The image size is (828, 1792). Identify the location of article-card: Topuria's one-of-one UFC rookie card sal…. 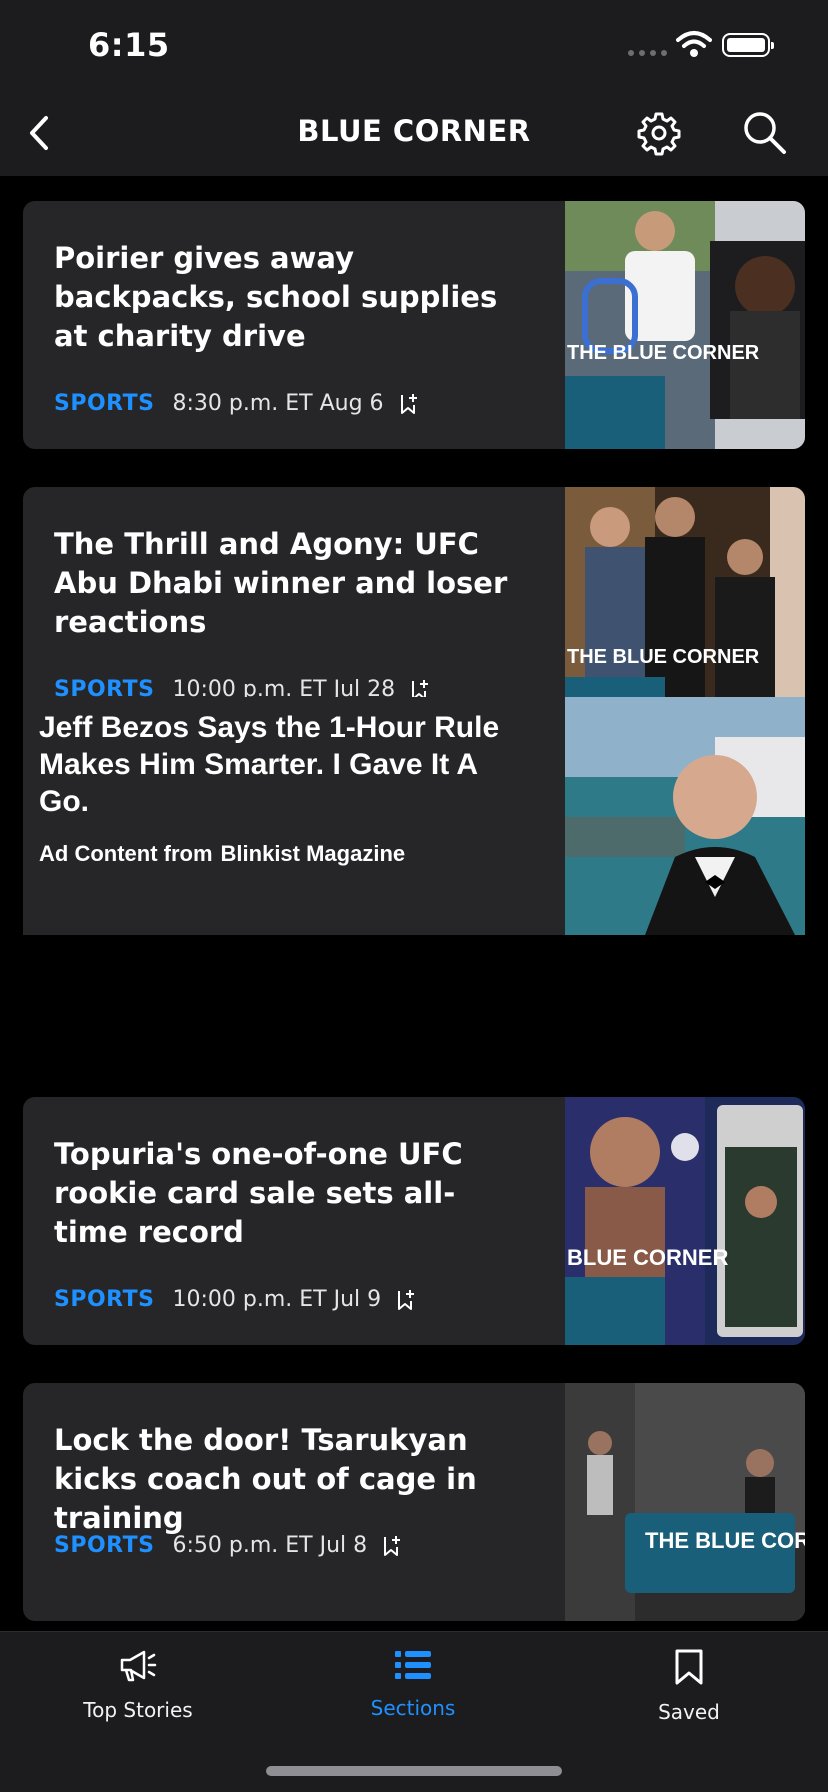
(414, 1221).